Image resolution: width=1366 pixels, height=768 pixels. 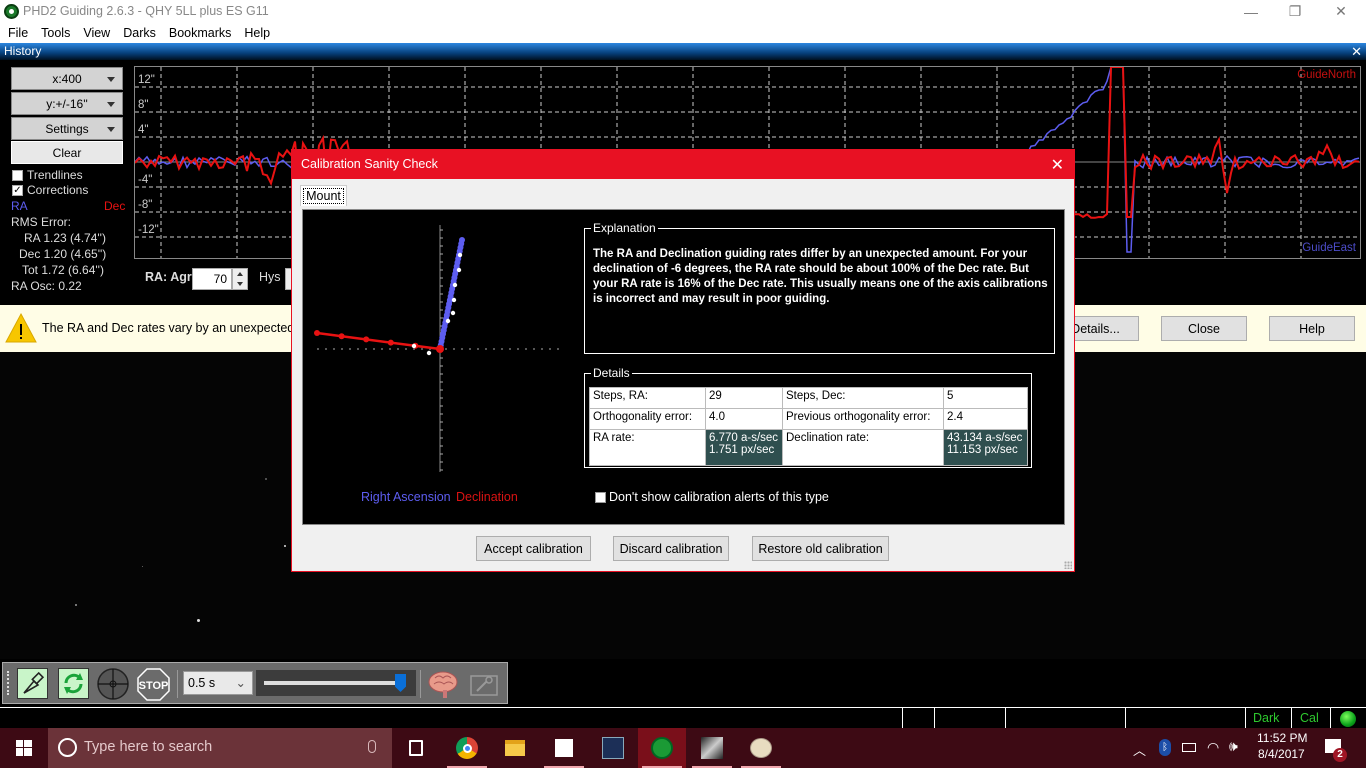 I want to click on info-close-button: Close, so click(x=1204, y=328).